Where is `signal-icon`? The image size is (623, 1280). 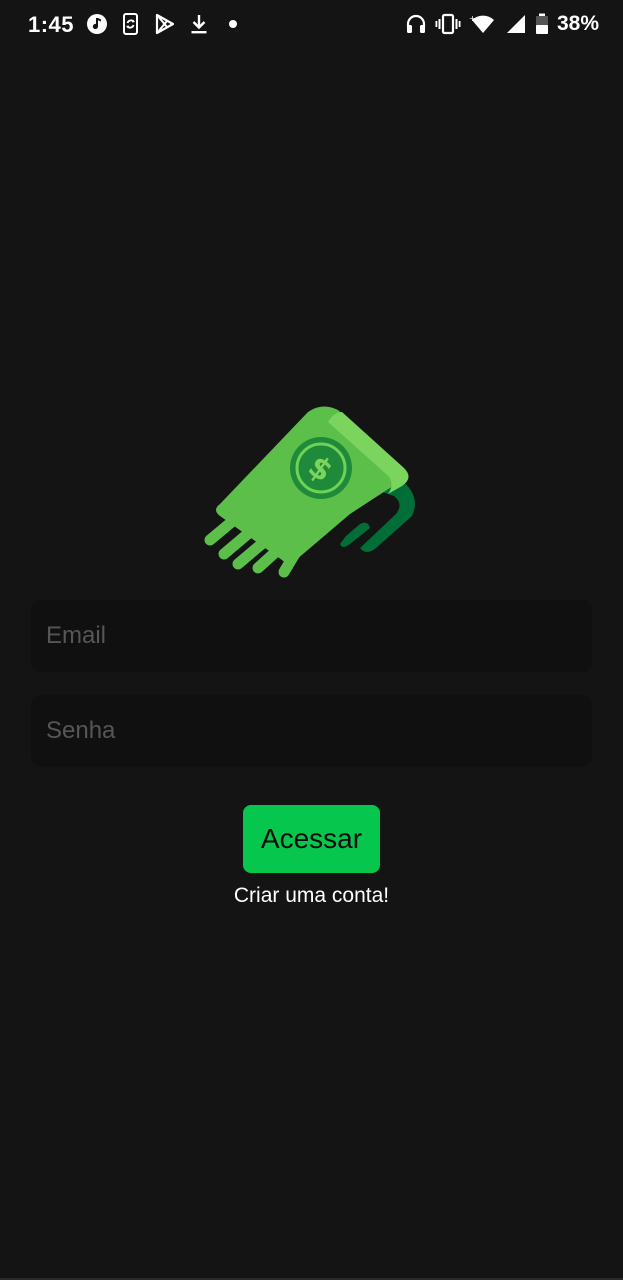 signal-icon is located at coordinates (516, 24).